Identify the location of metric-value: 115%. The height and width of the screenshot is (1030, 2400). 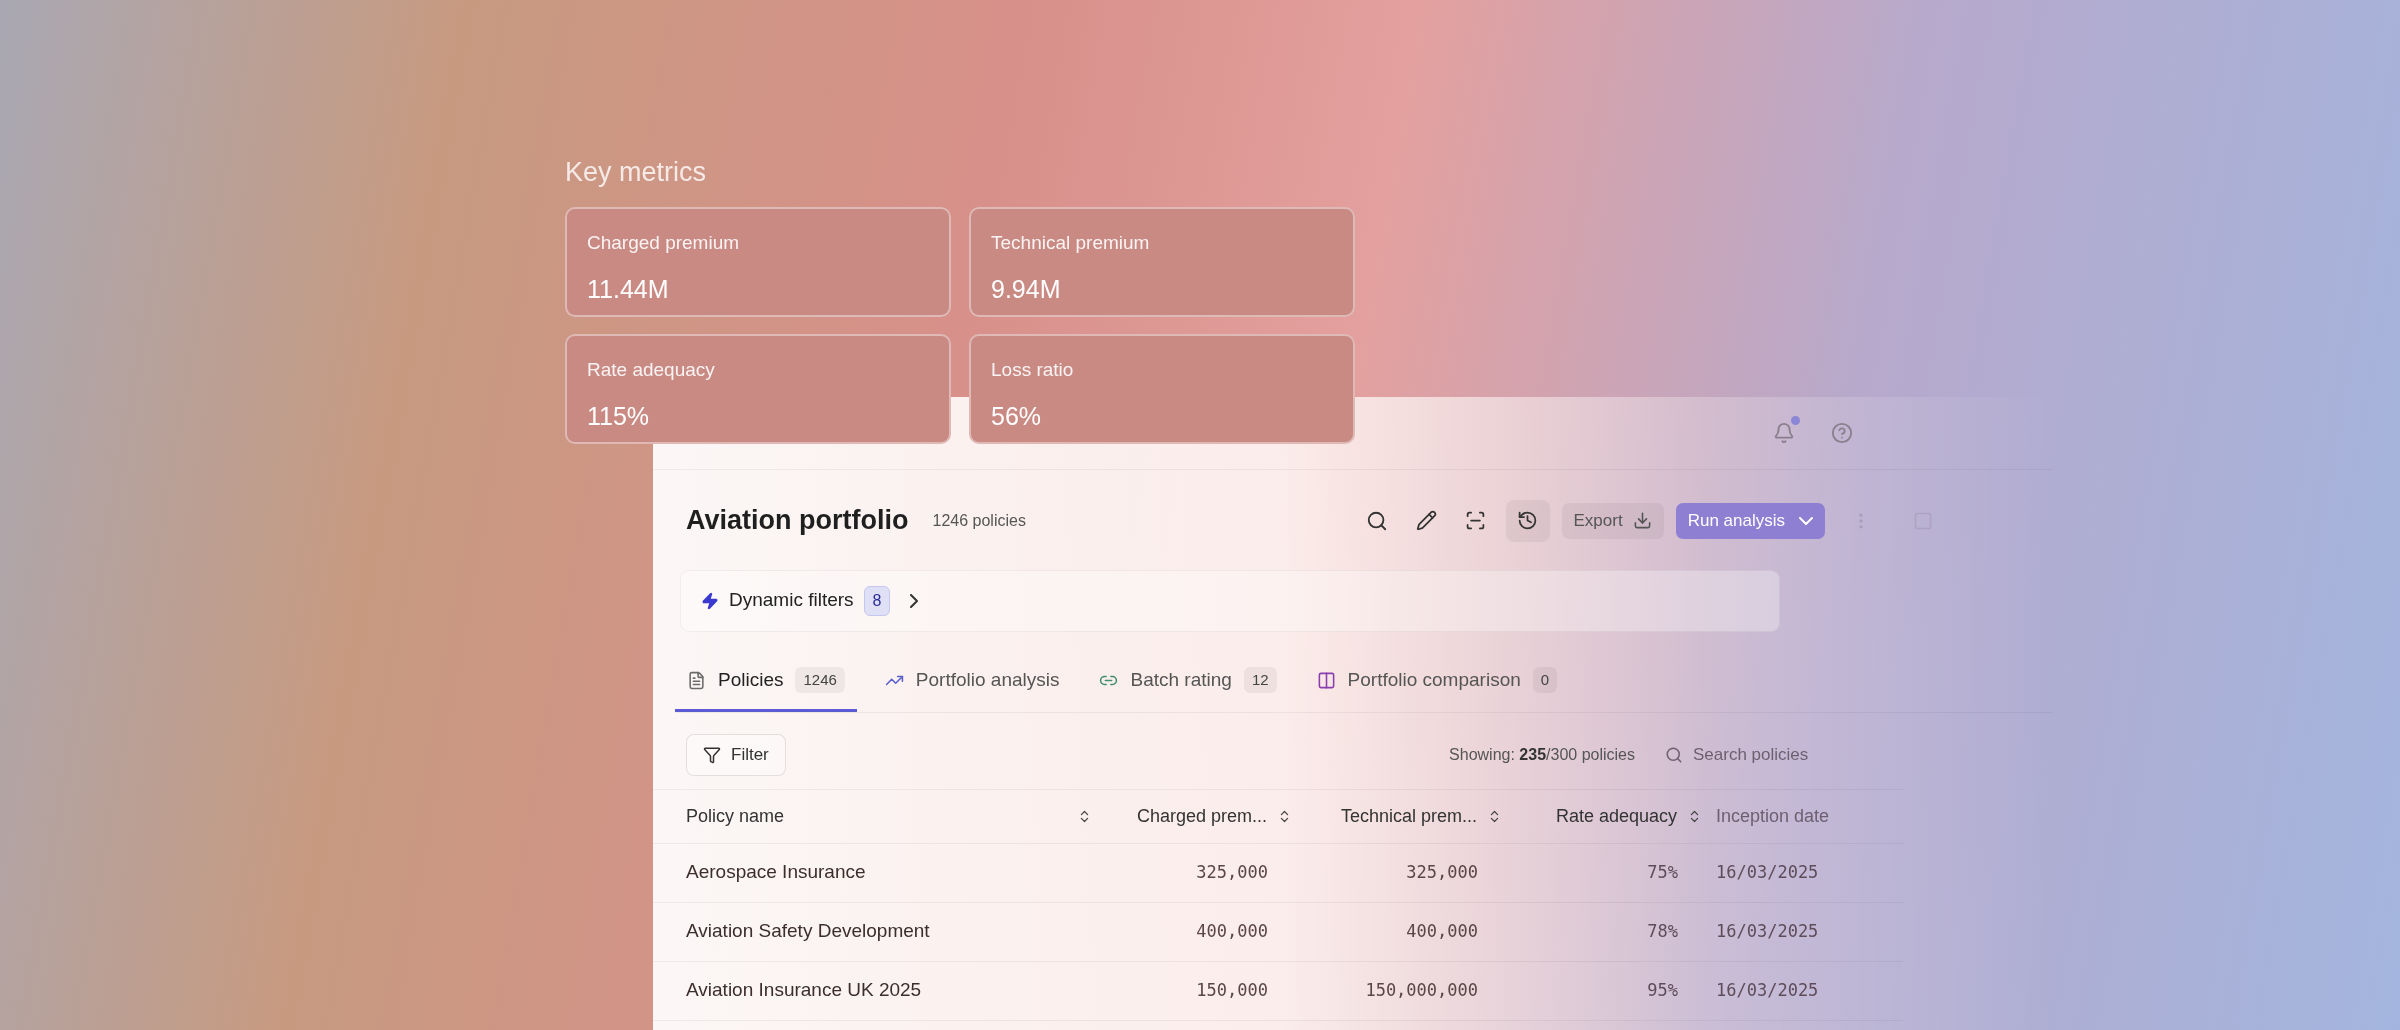
(619, 416).